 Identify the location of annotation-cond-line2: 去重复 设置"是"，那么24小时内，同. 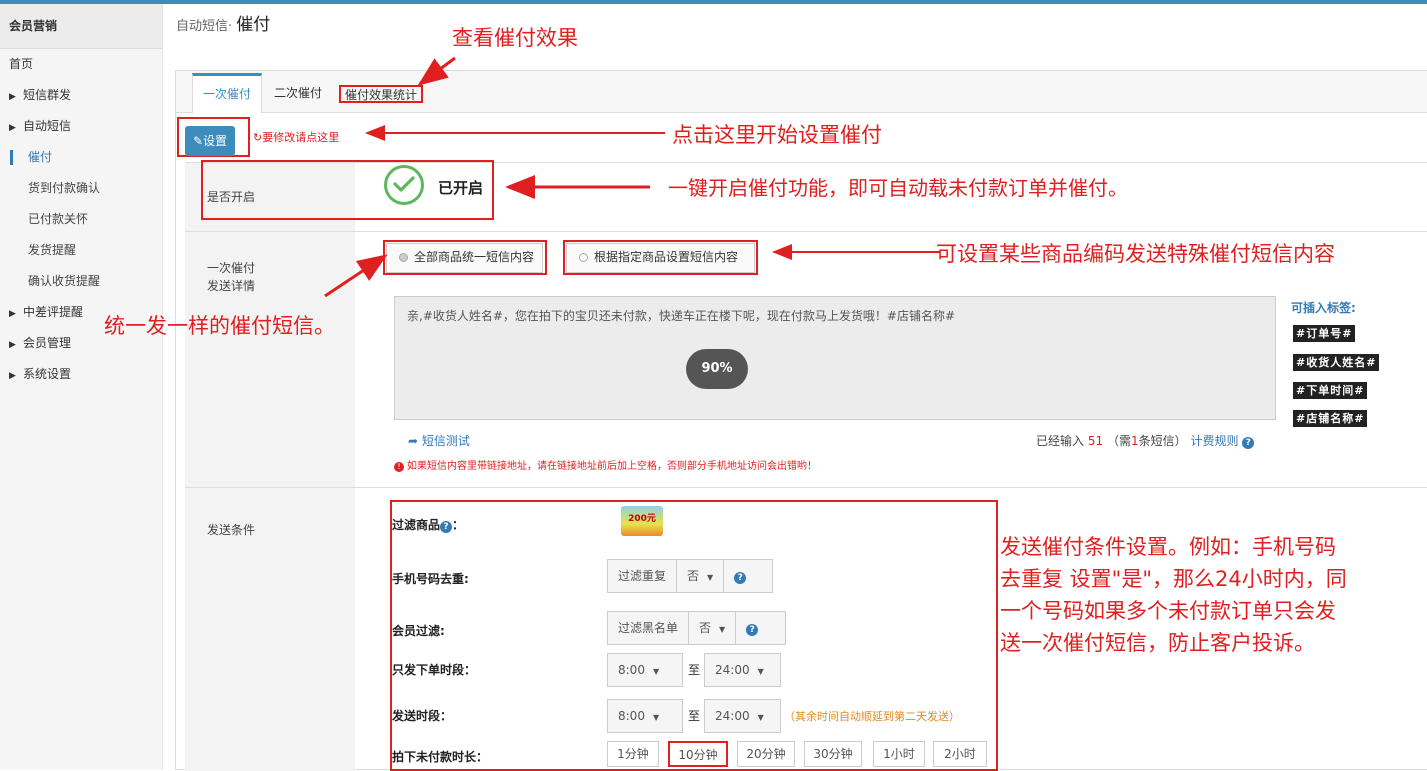
(1173, 579).